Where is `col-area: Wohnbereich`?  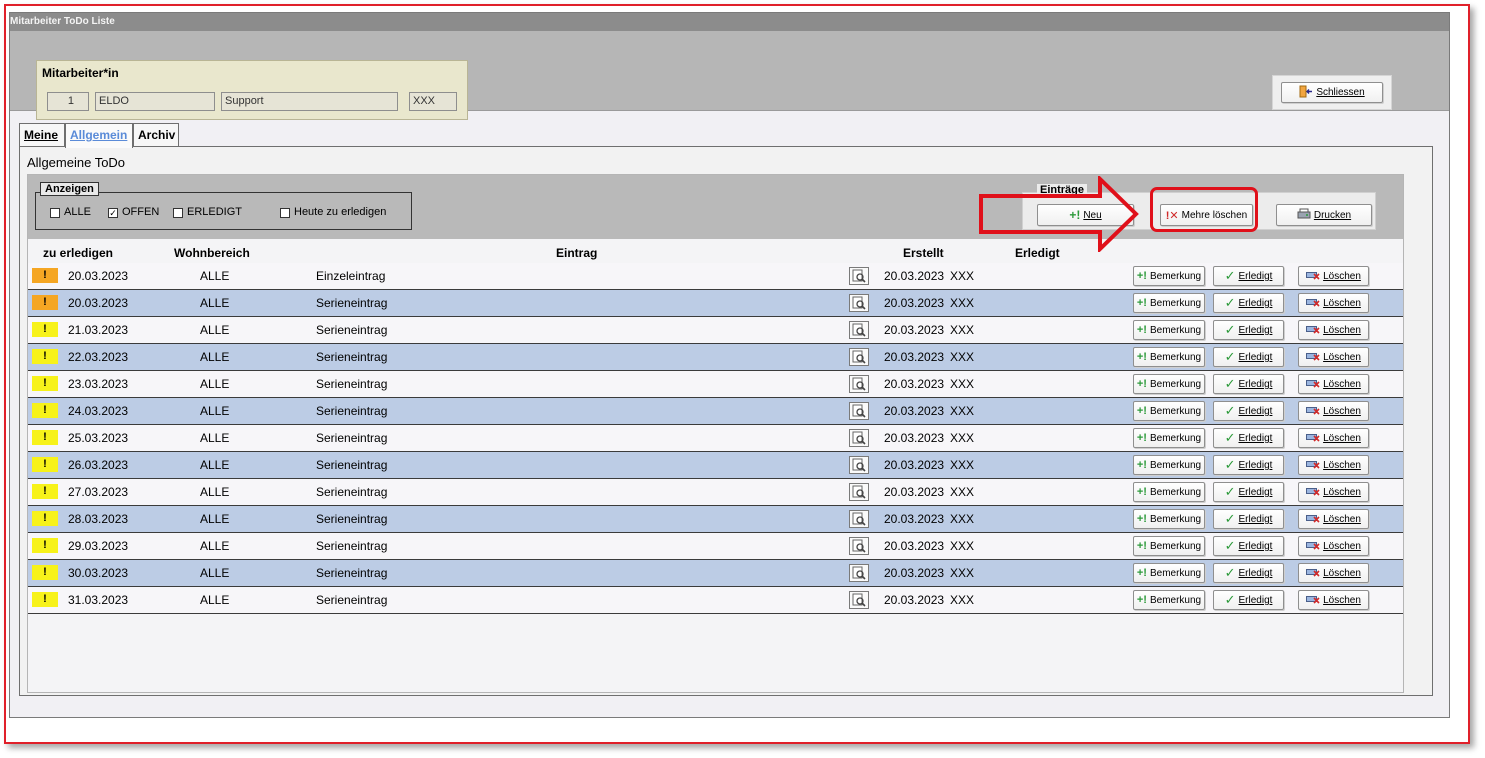
col-area: Wohnbereich is located at coordinates (212, 253).